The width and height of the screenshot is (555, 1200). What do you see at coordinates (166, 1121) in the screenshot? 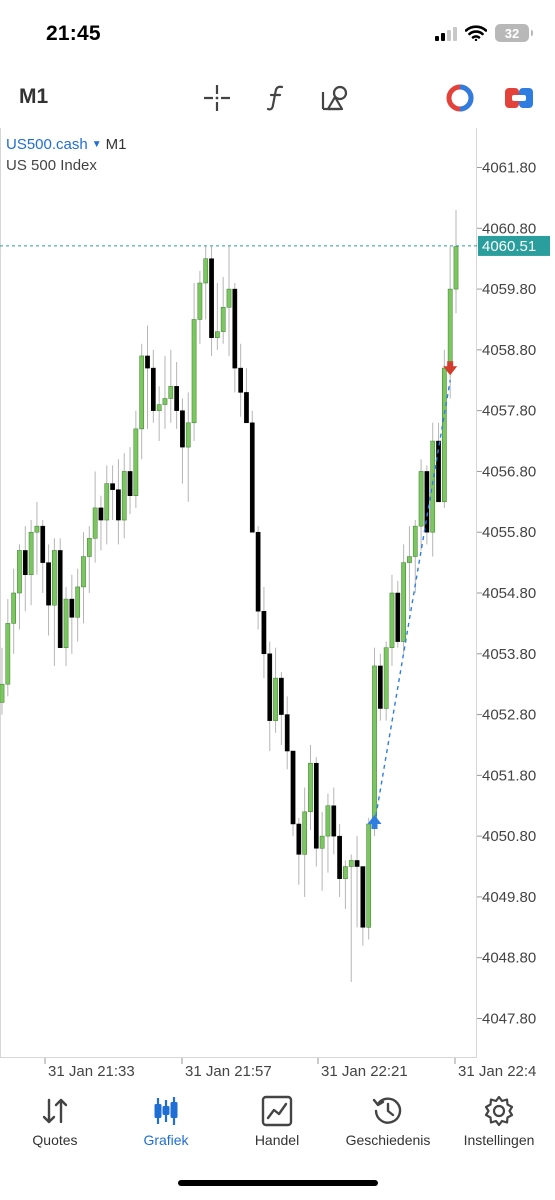
I see `tab-chart: Grafiek` at bounding box center [166, 1121].